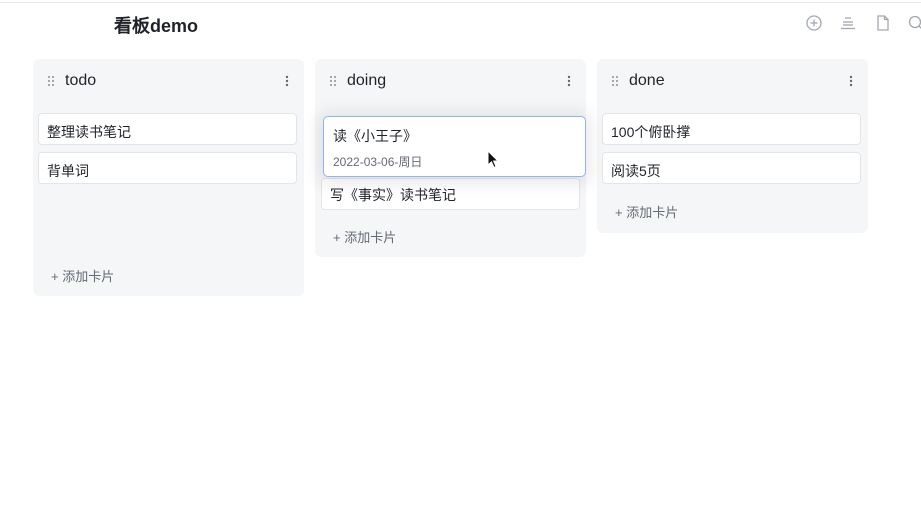 This screenshot has height=532, width=921. I want to click on toolbar, so click(863, 23).